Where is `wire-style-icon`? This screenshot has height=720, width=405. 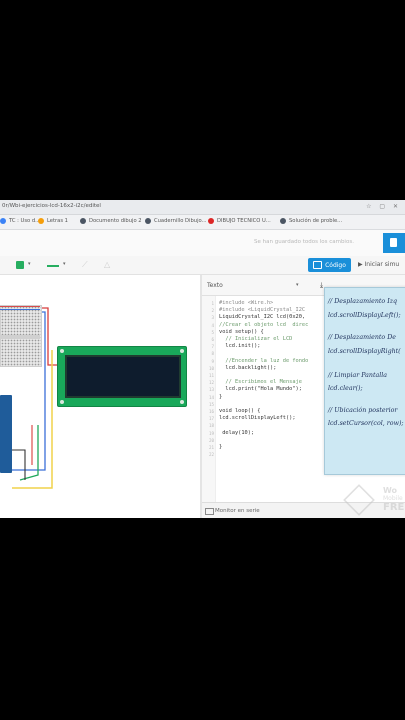 wire-style-icon is located at coordinates (53, 266).